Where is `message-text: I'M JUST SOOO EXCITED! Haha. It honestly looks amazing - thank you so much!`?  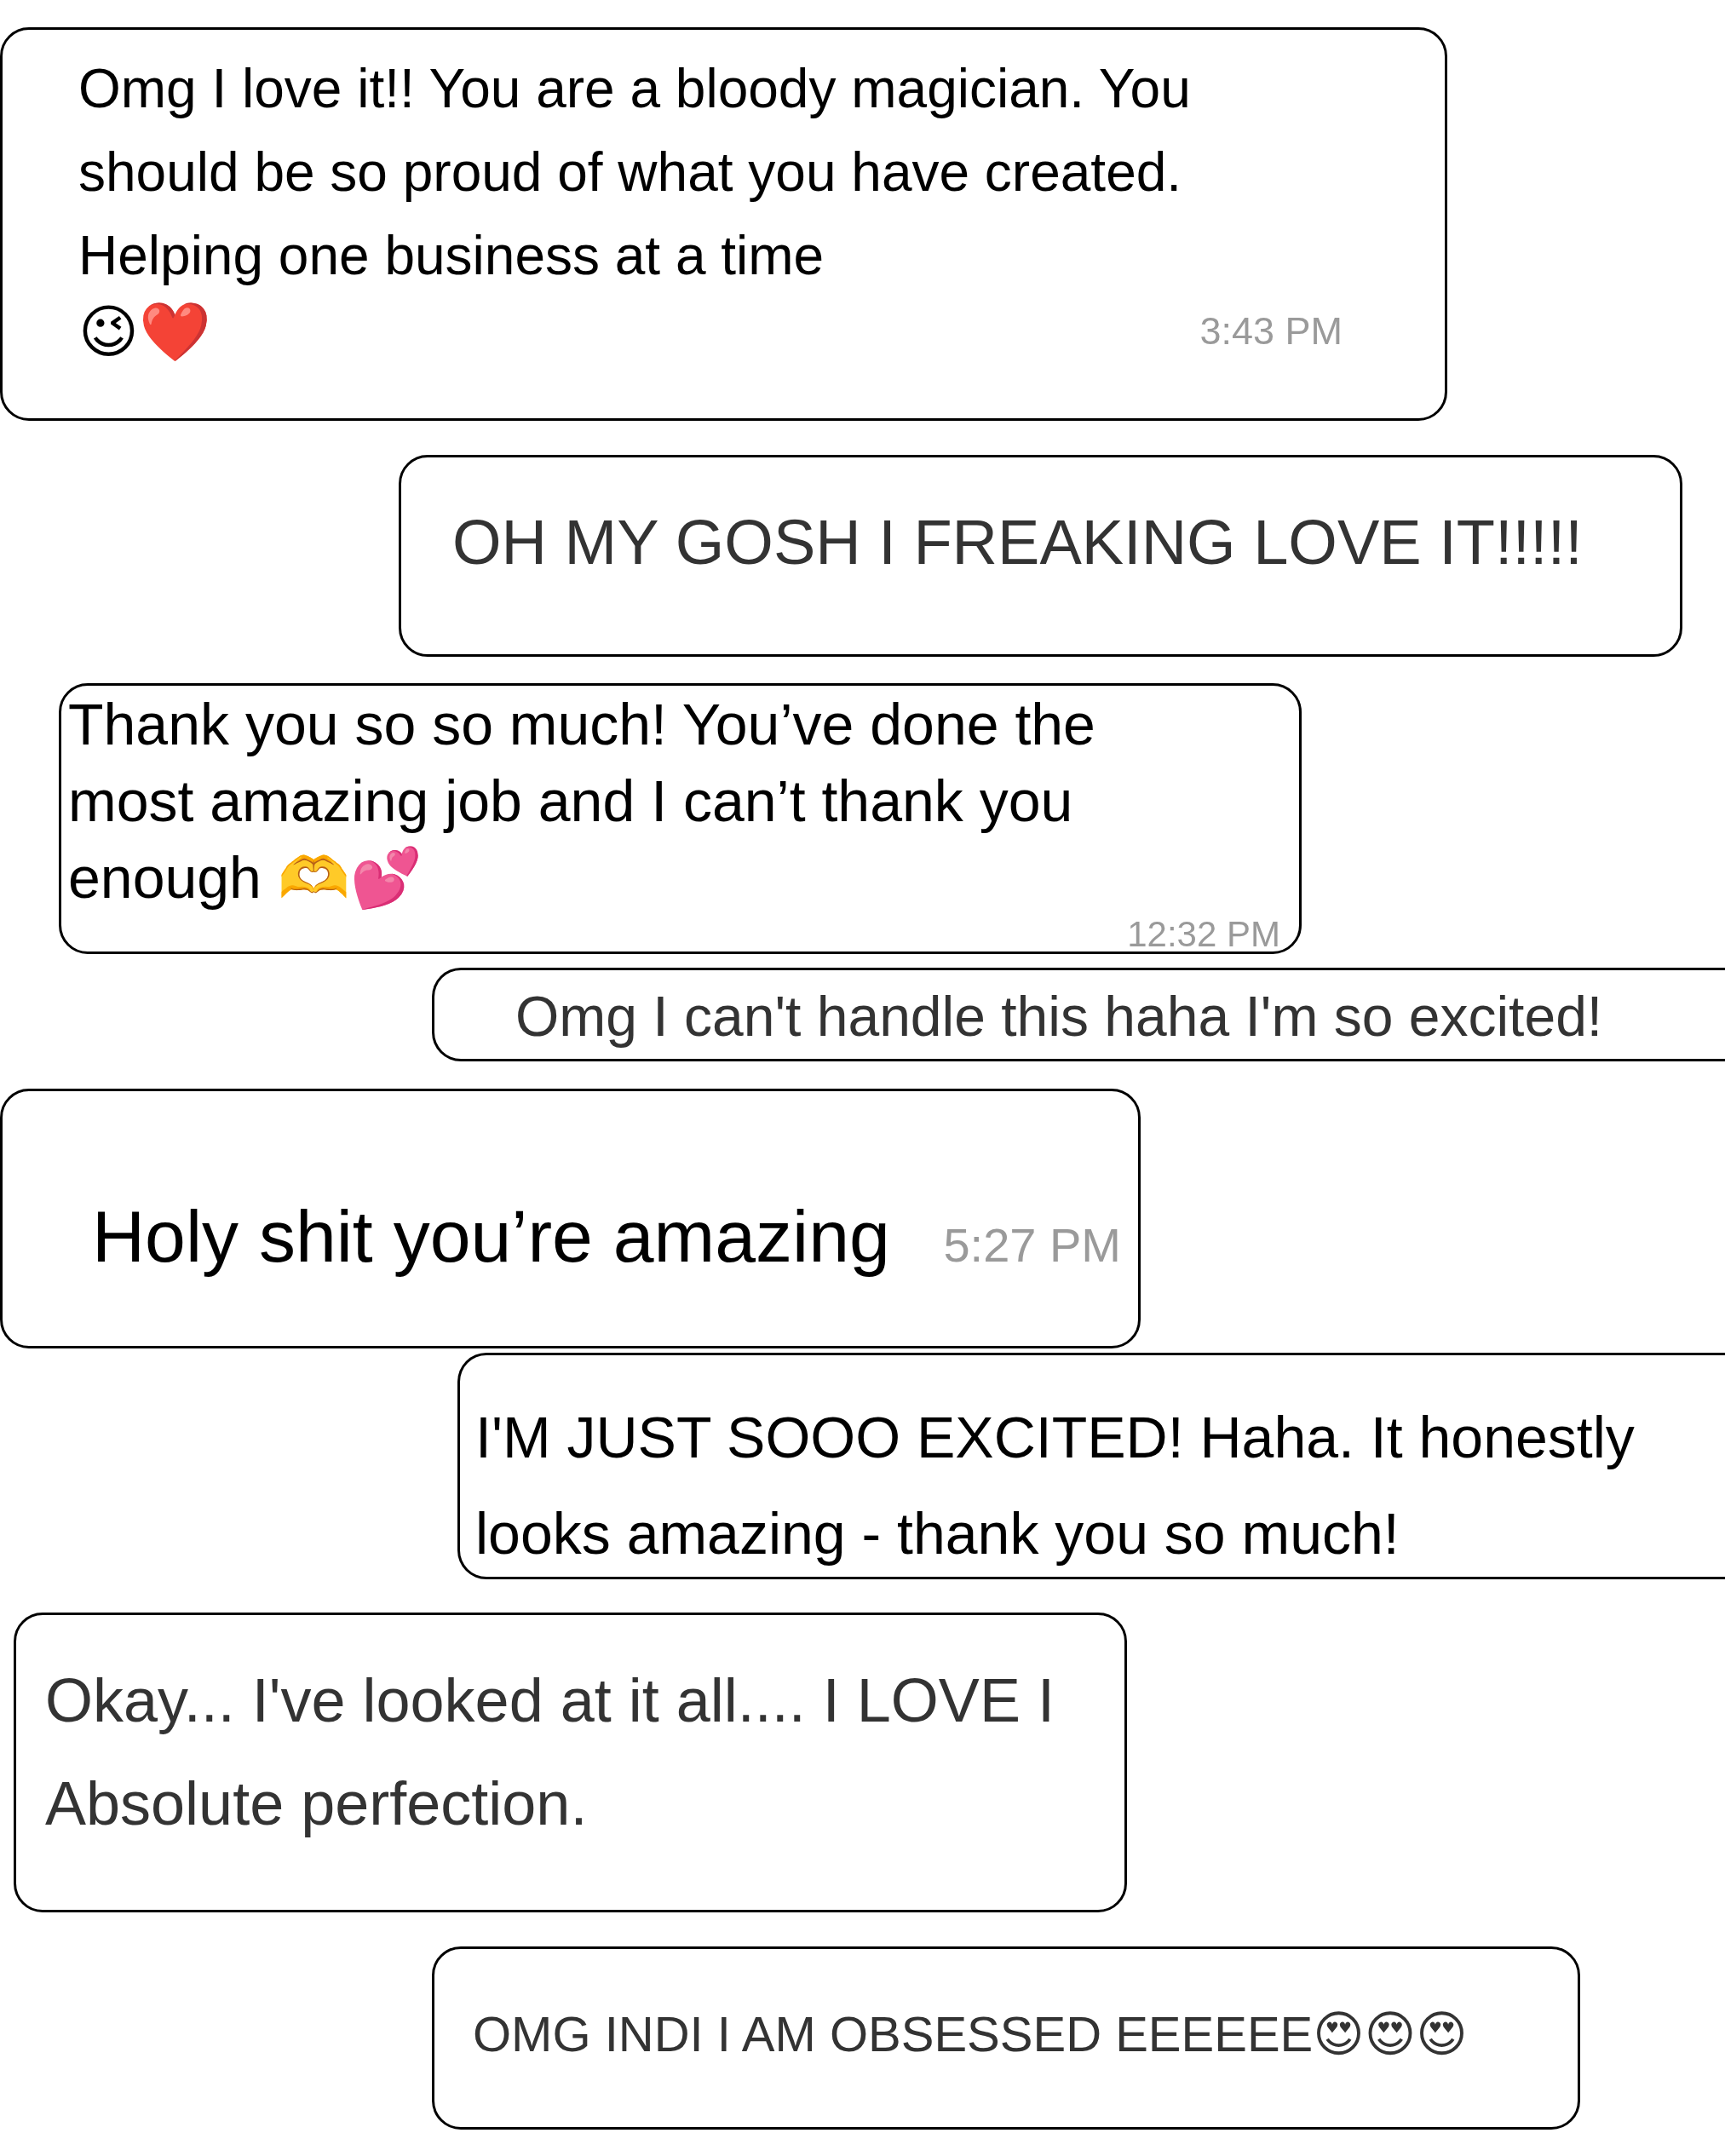 message-text: I'M JUST SOOO EXCITED! Haha. It honestly looks amazing - thank you so much! is located at coordinates (1056, 1485).